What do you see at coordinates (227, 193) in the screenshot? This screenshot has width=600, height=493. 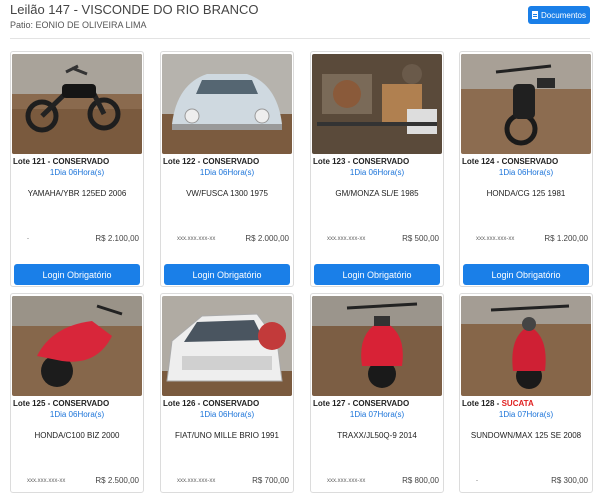 I see `vehicle-description: VW/FUSCA 1300 1975` at bounding box center [227, 193].